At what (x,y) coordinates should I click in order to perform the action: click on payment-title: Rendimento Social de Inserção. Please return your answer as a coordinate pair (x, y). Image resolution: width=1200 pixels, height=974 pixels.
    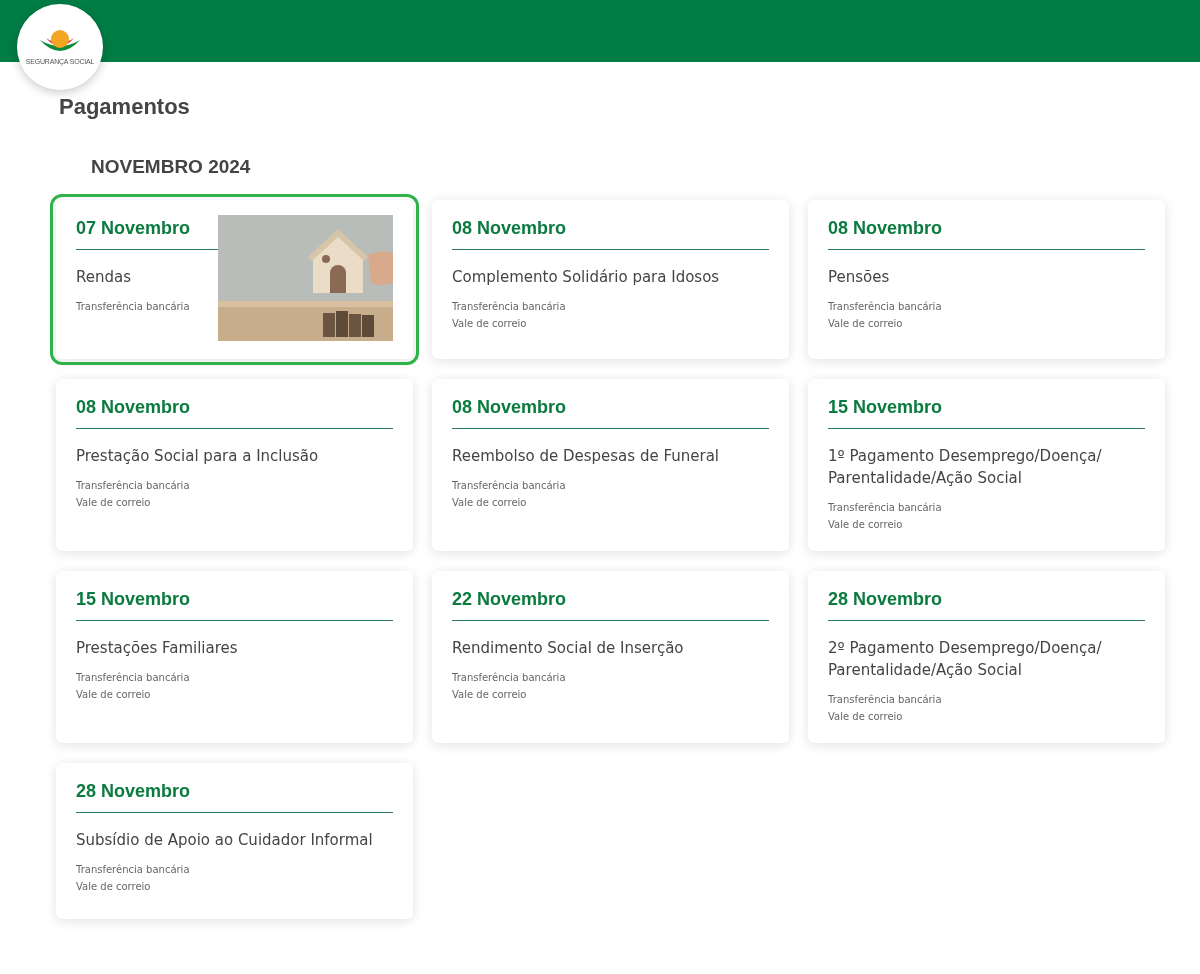
    Looking at the image, I should click on (568, 648).